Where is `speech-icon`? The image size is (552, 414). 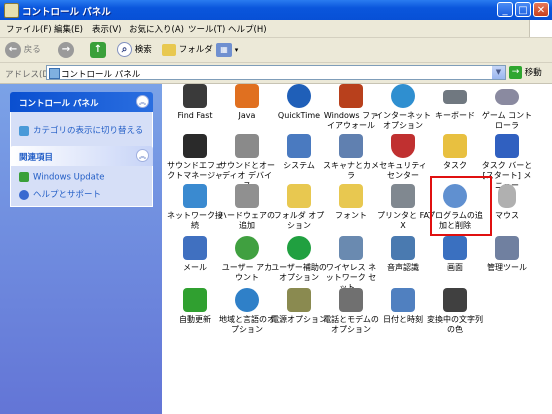 speech-icon is located at coordinates (403, 248).